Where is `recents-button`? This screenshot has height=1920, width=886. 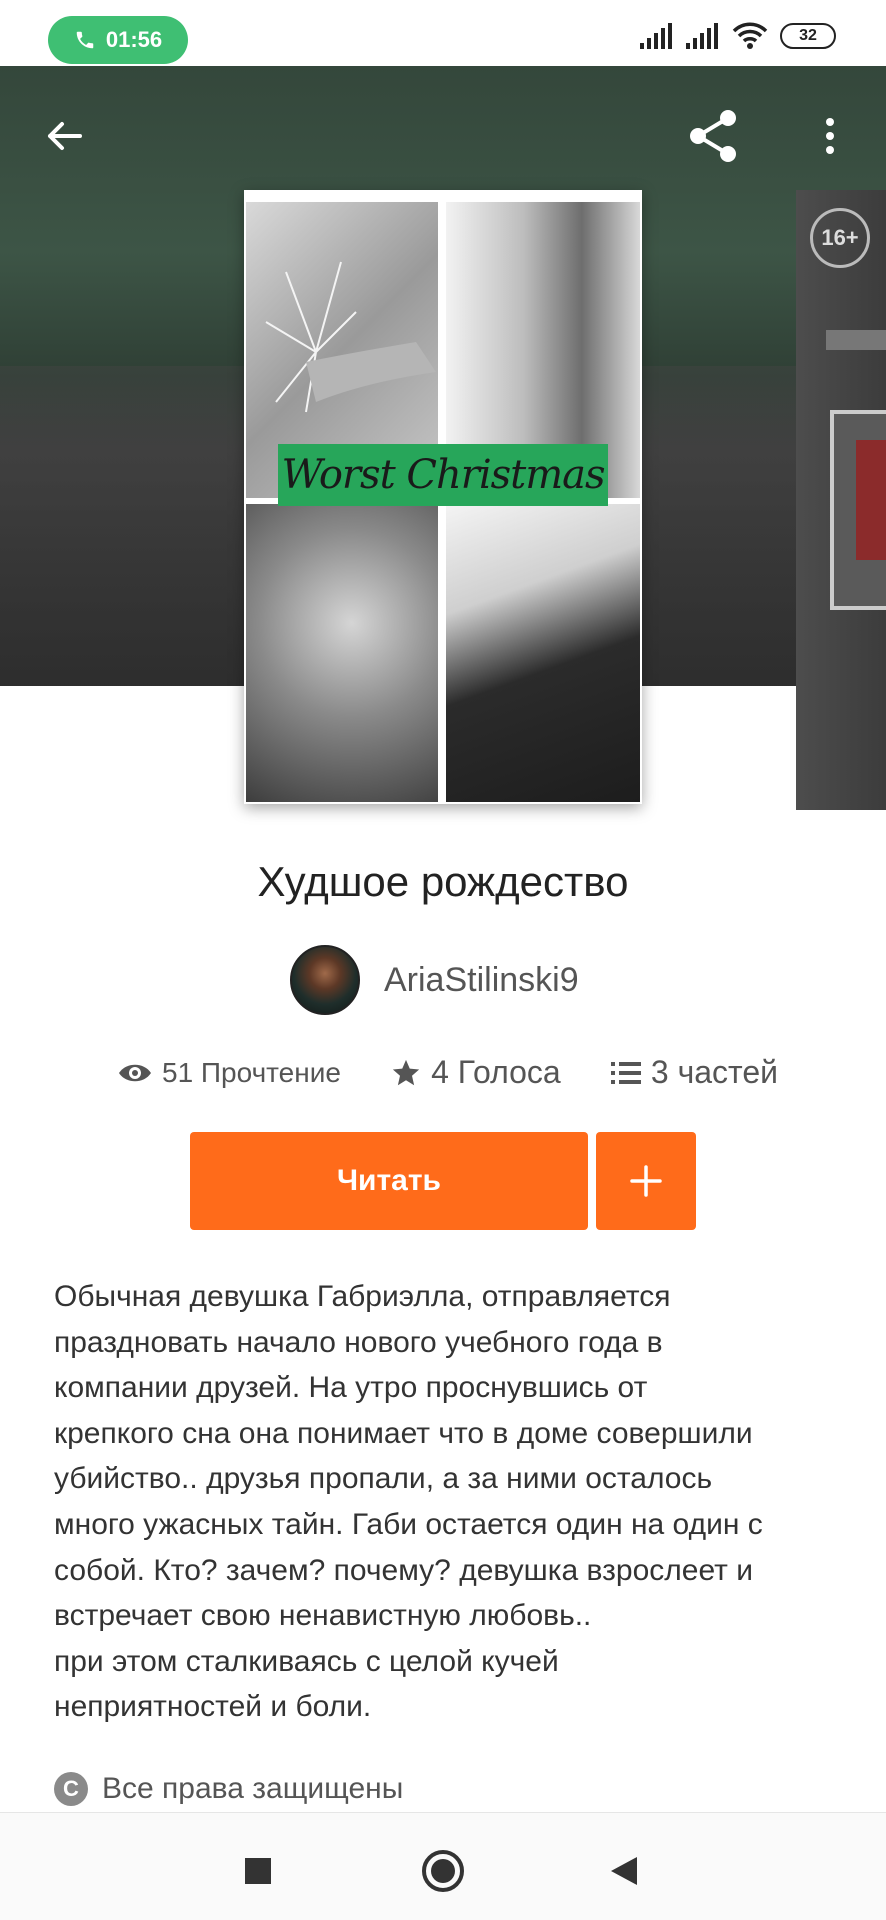 recents-button is located at coordinates (258, 1871).